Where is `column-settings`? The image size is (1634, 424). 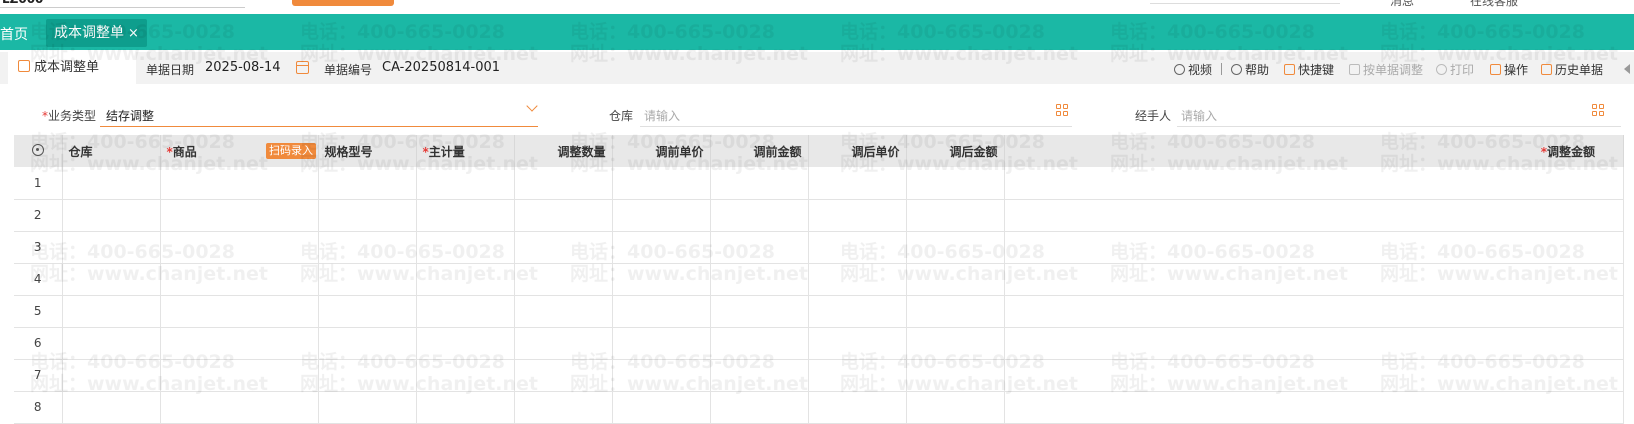 column-settings is located at coordinates (38, 151).